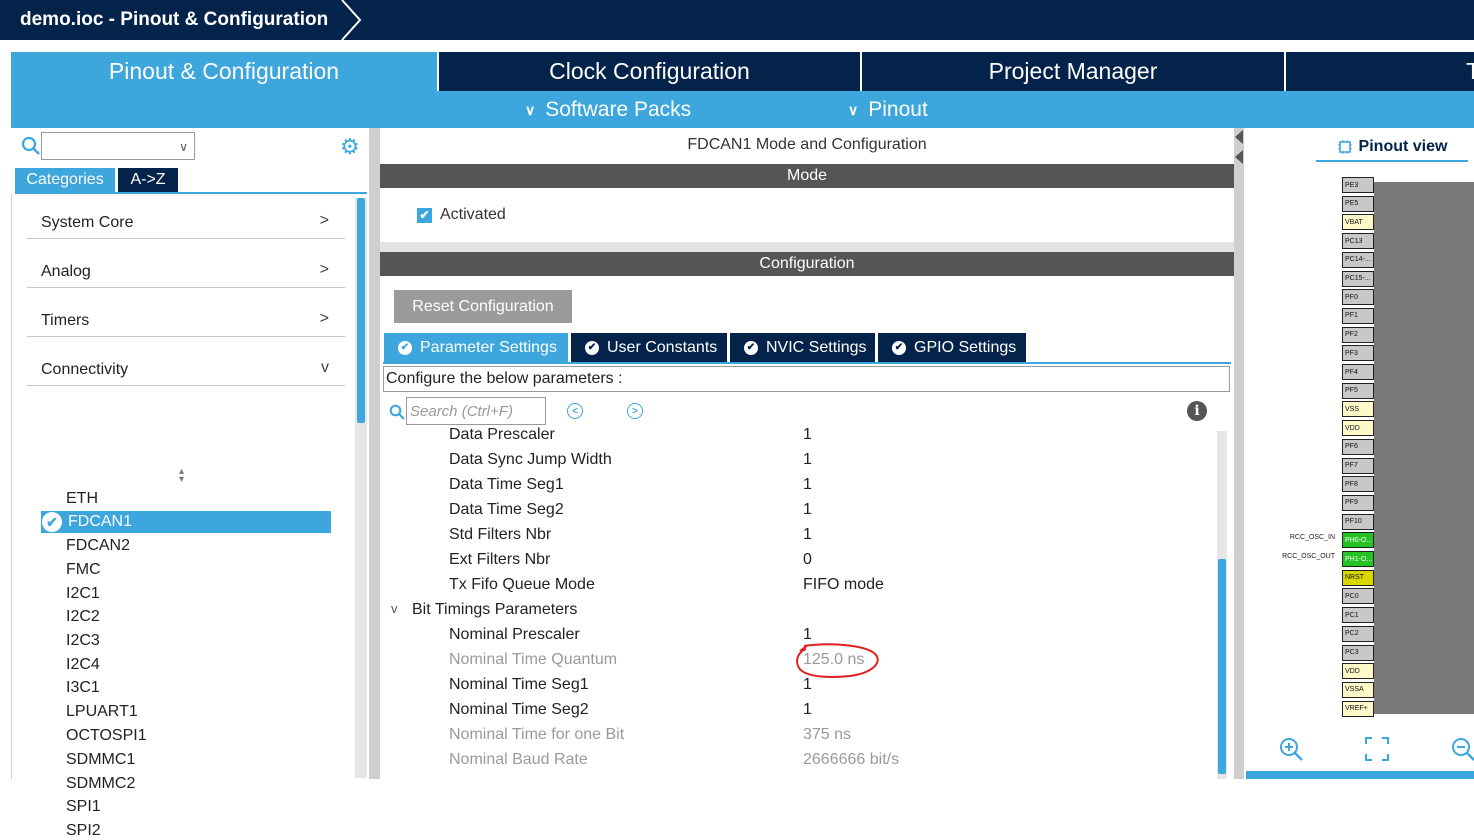 This screenshot has width=1474, height=840. What do you see at coordinates (186, 522) in the screenshot?
I see `list-item-fdcan1: ✔ FDCAN1` at bounding box center [186, 522].